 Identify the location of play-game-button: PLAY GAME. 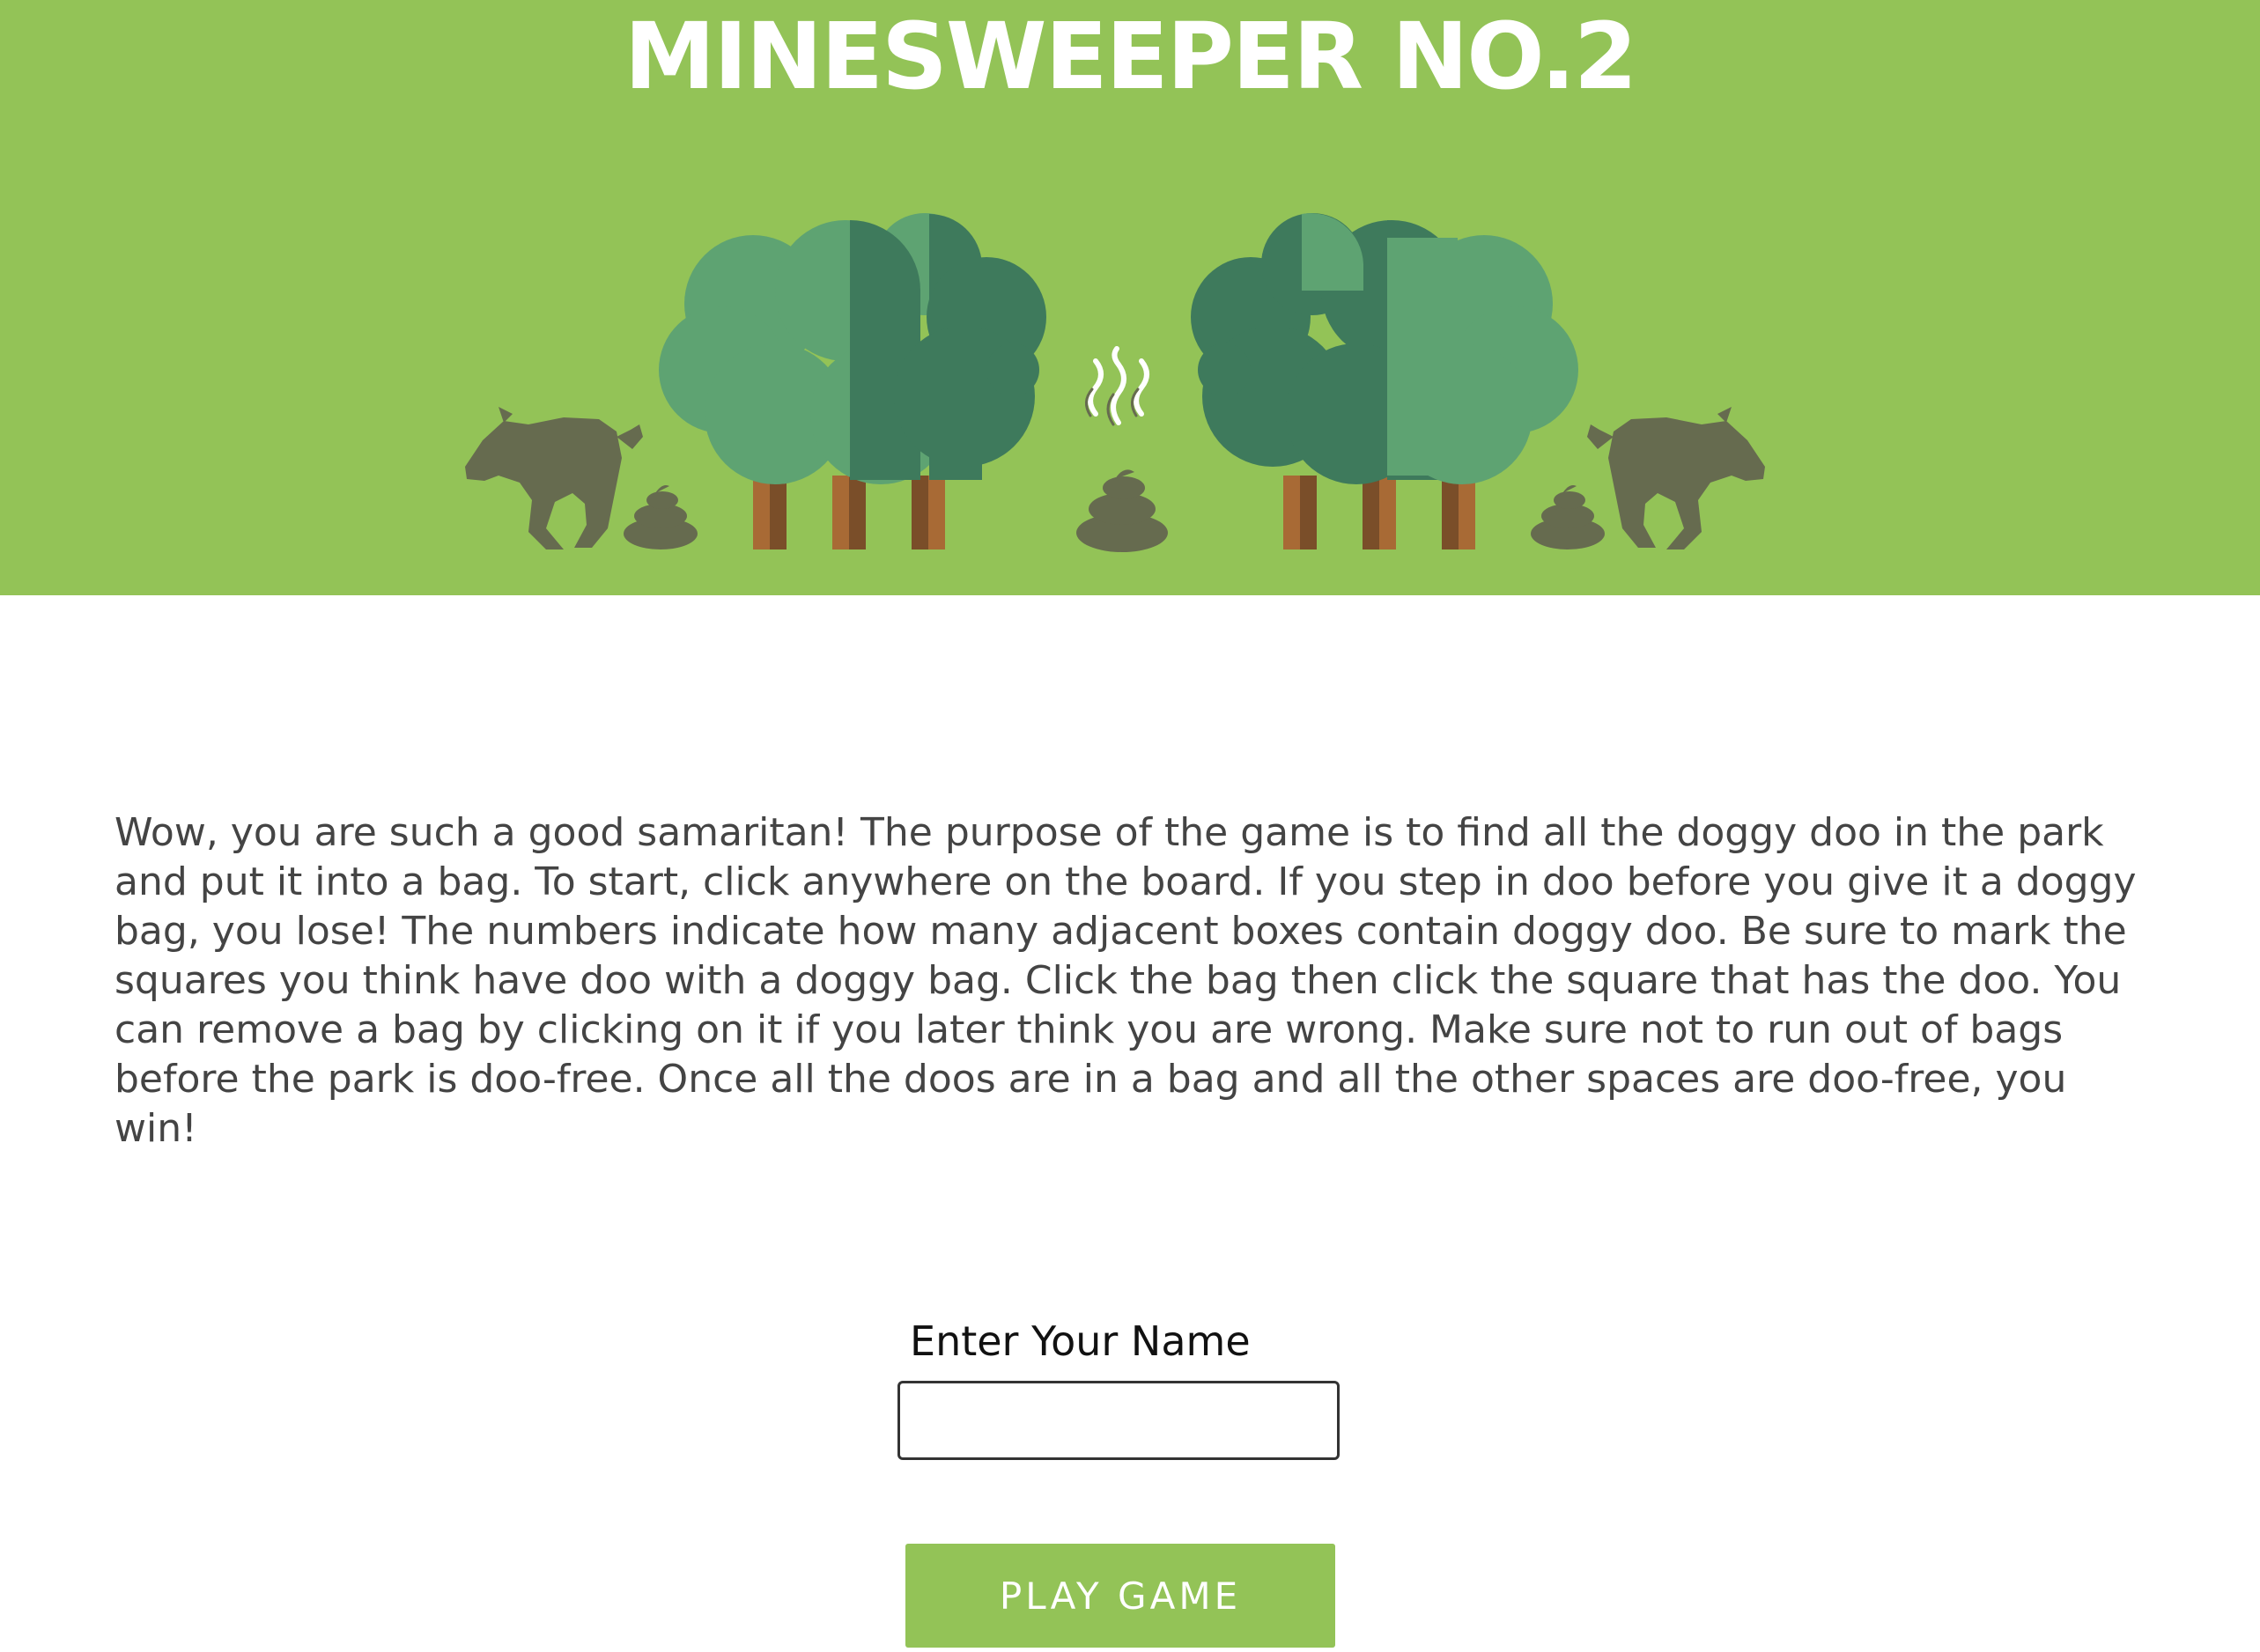
(1120, 1596).